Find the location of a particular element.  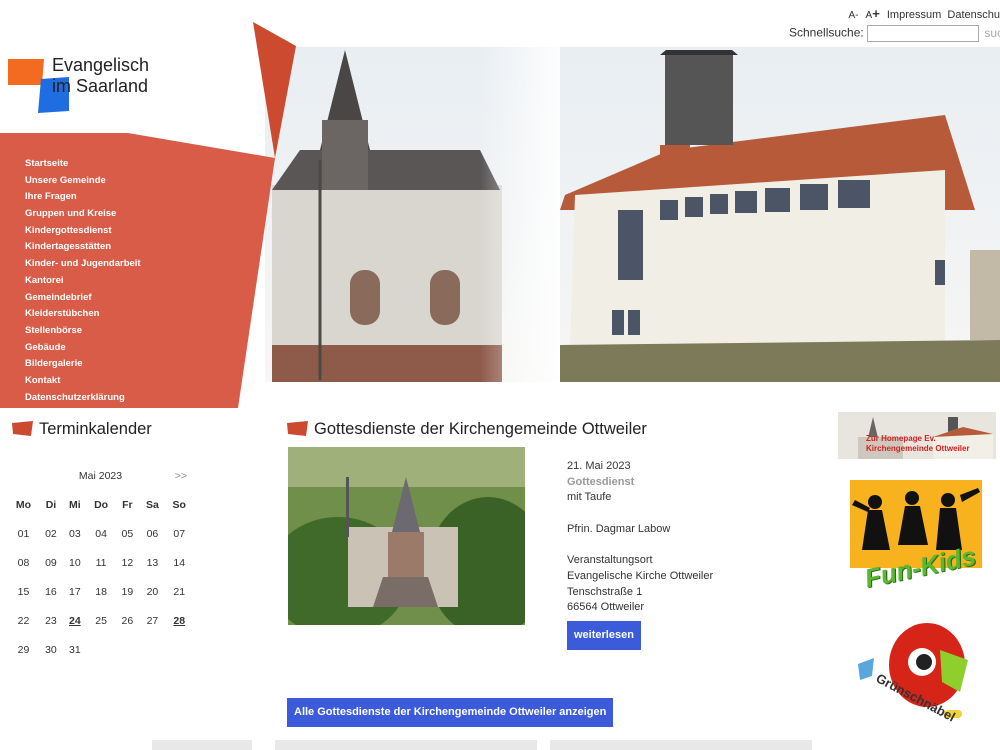

nav-item-1: Unsere Gemeinde is located at coordinates (120, 181).